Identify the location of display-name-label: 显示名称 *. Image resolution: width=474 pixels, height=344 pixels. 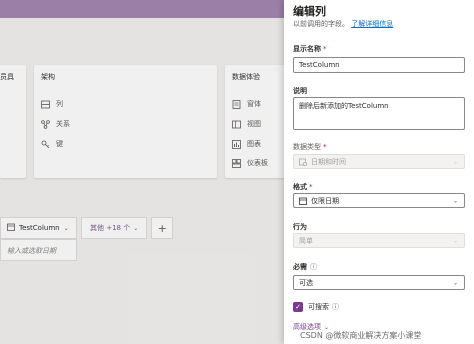
(310, 49).